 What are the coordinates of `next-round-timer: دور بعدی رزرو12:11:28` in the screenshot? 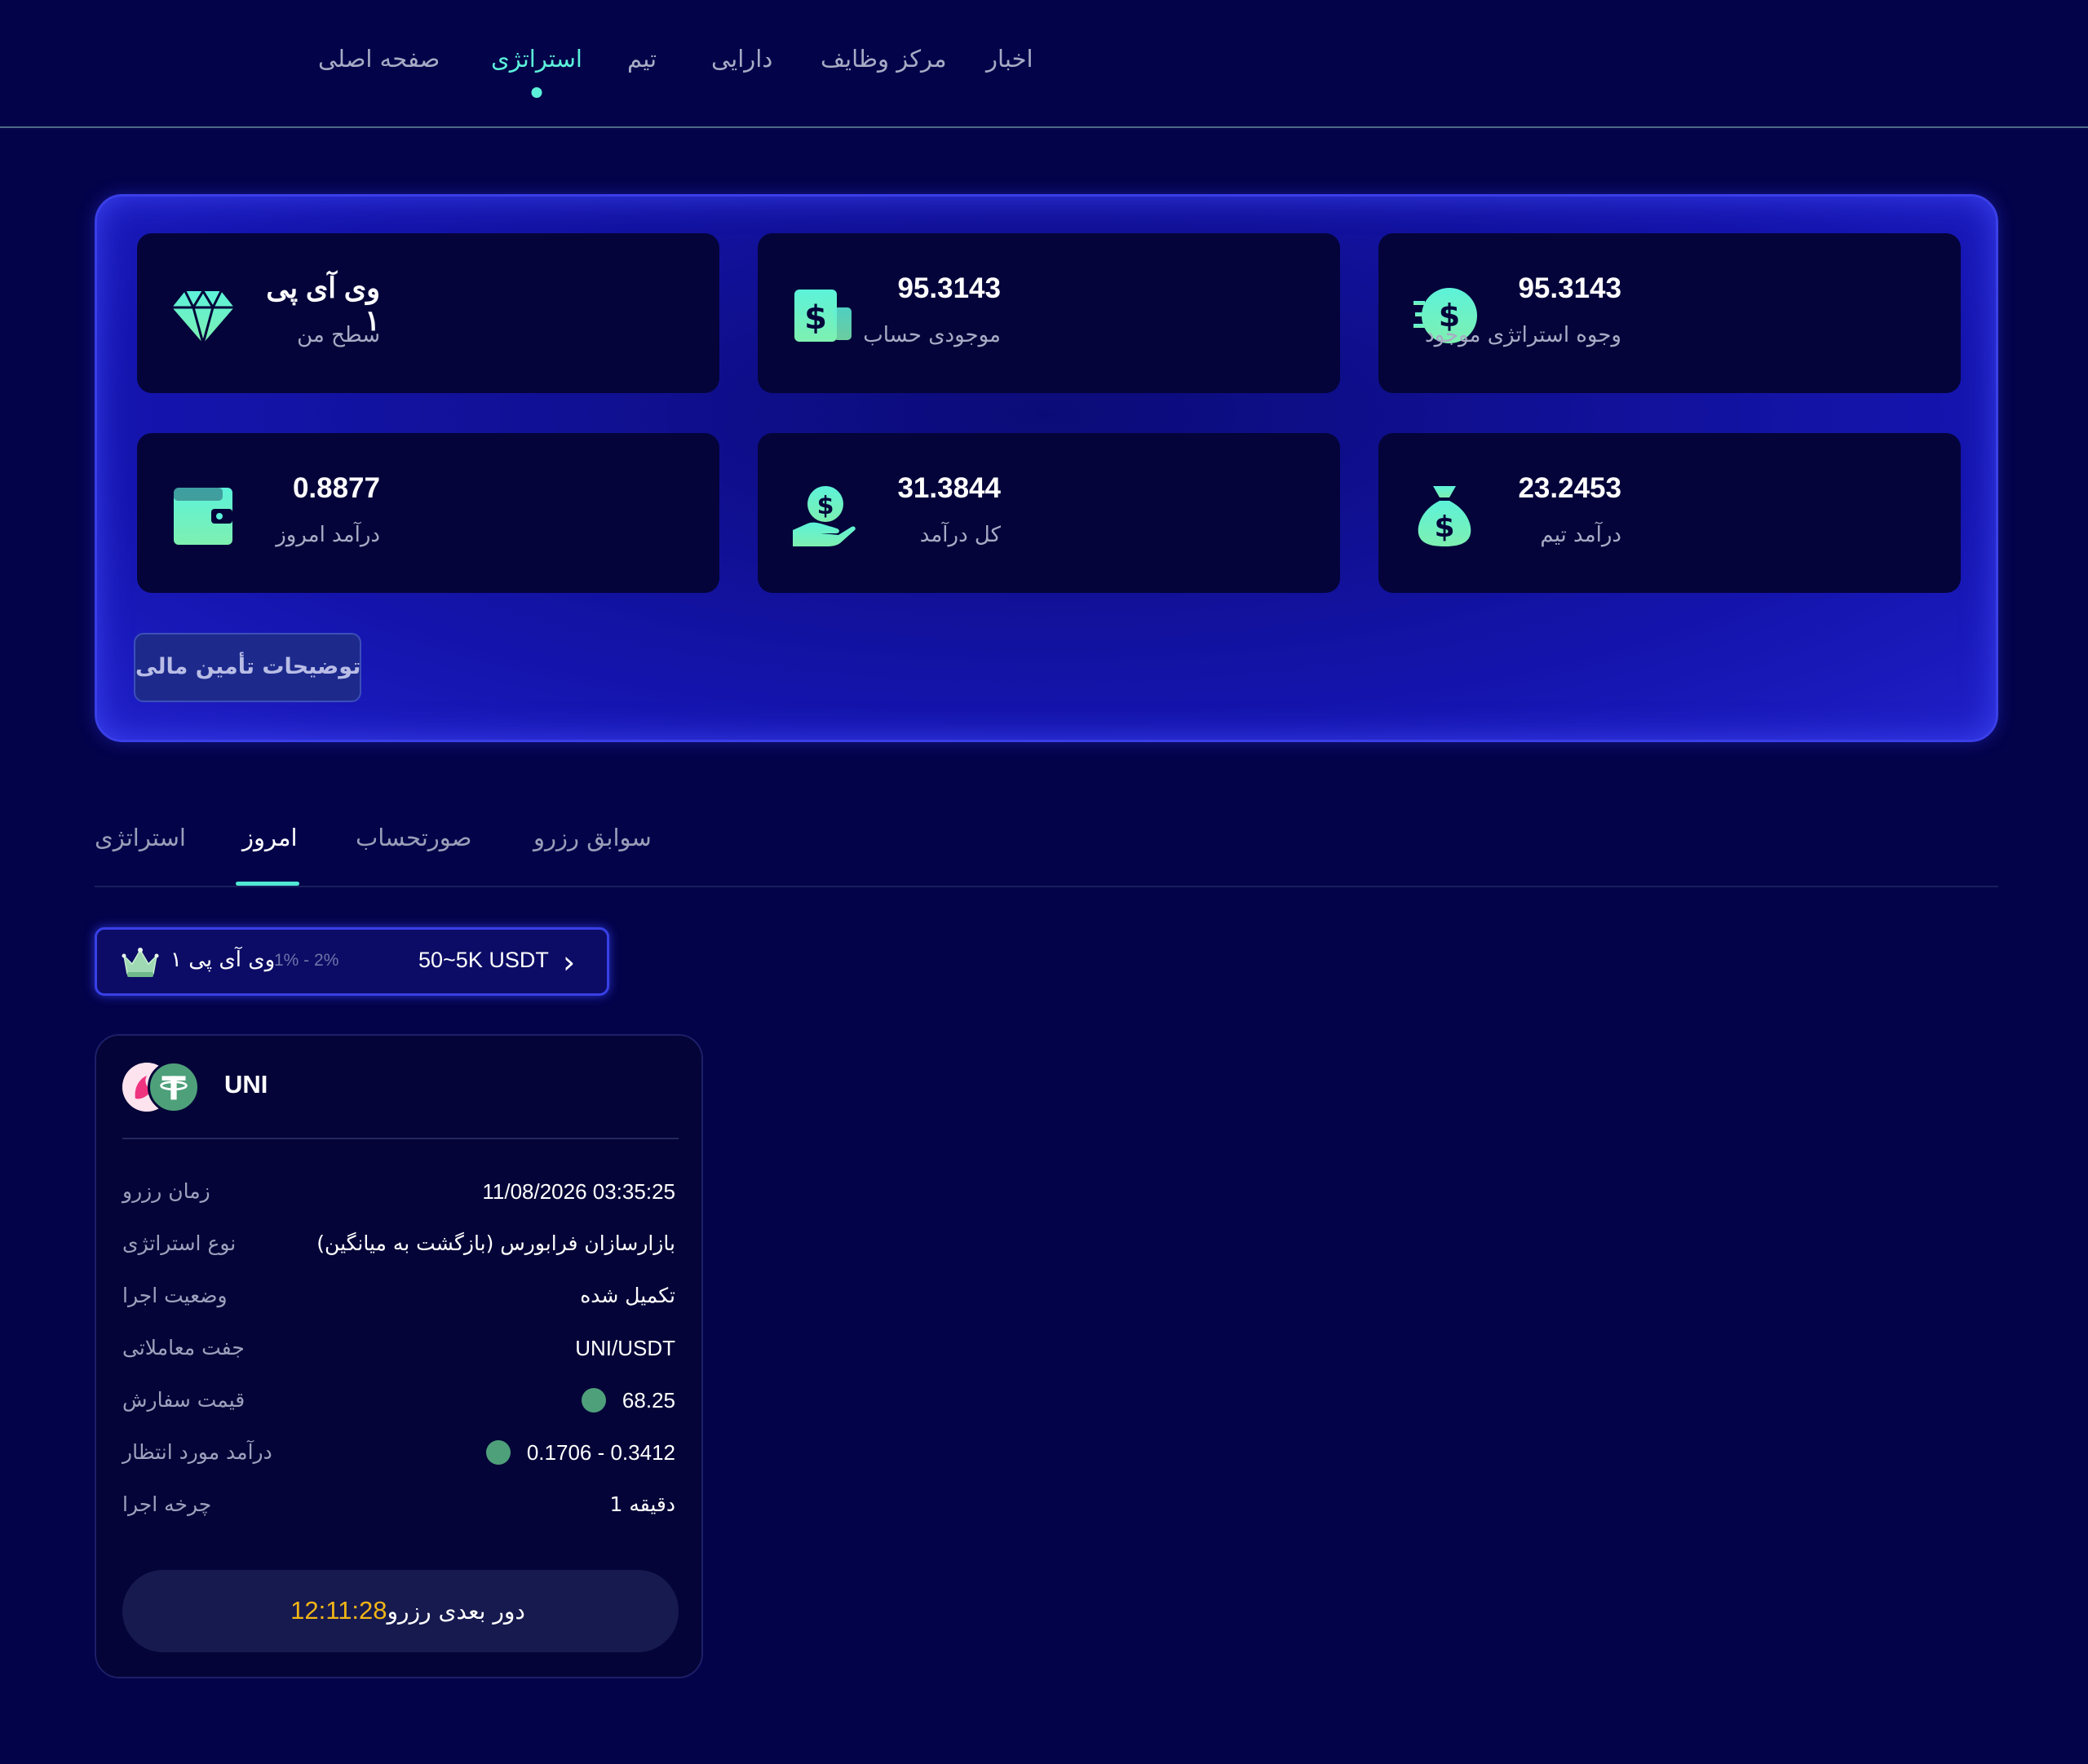 It's located at (400, 1611).